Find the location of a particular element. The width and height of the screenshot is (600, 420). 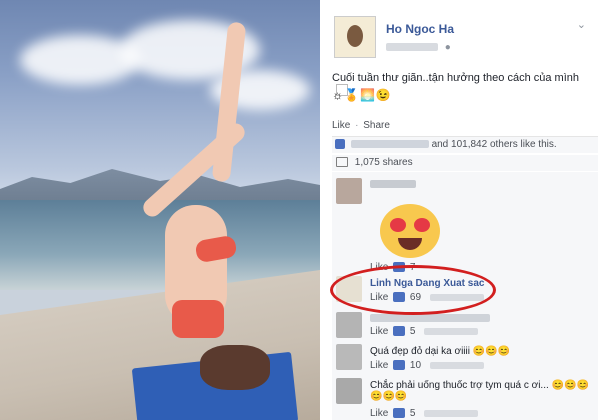

sea is located at coordinates (160, 245).